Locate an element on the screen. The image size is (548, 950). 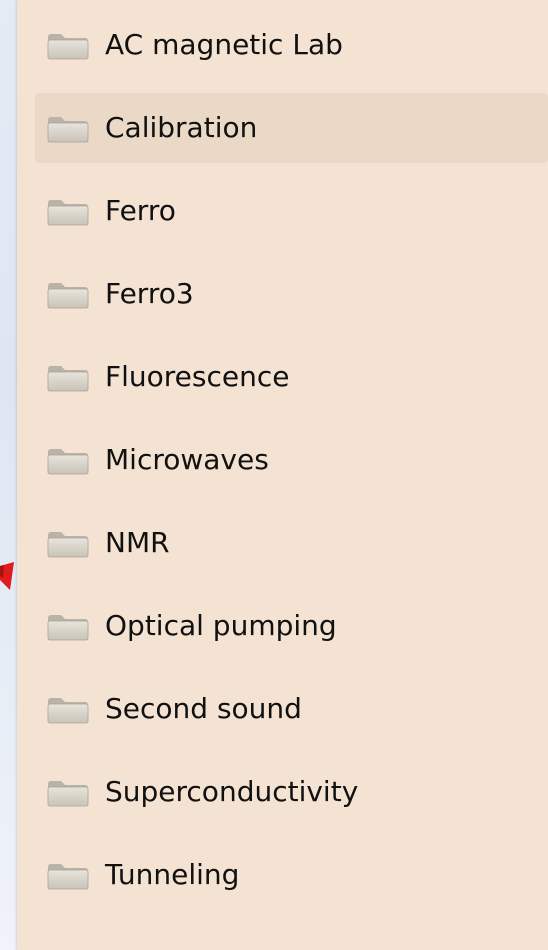
folder-label: Fluorescence is located at coordinates (197, 376).